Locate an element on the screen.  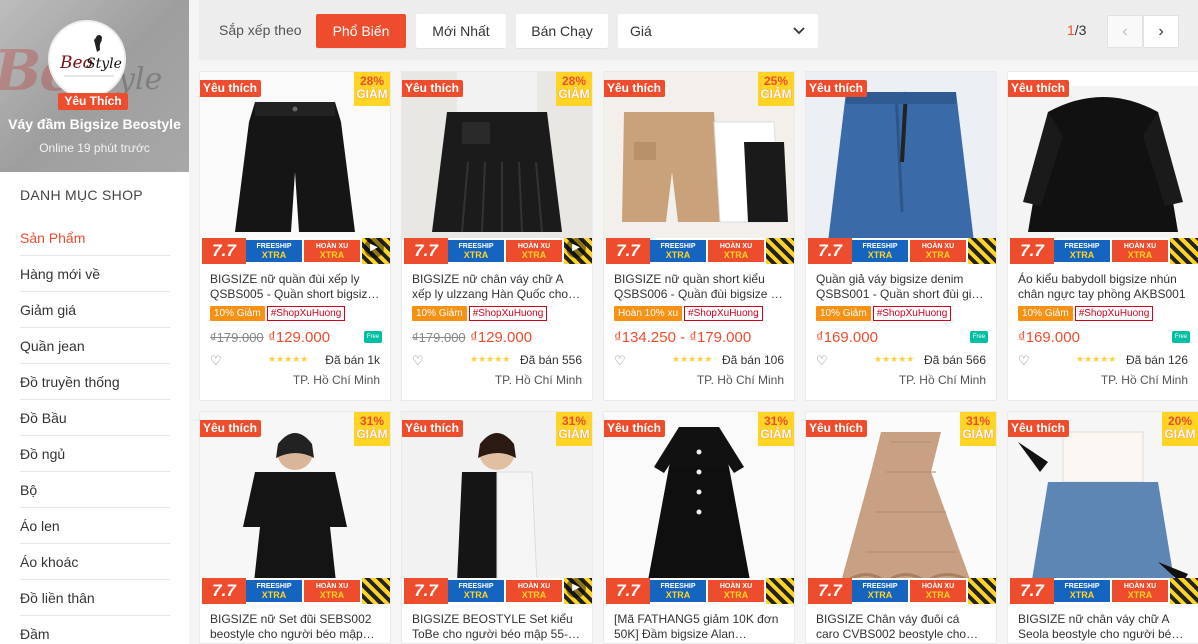
shop-avatar: Beo Style is located at coordinates (87, 59).